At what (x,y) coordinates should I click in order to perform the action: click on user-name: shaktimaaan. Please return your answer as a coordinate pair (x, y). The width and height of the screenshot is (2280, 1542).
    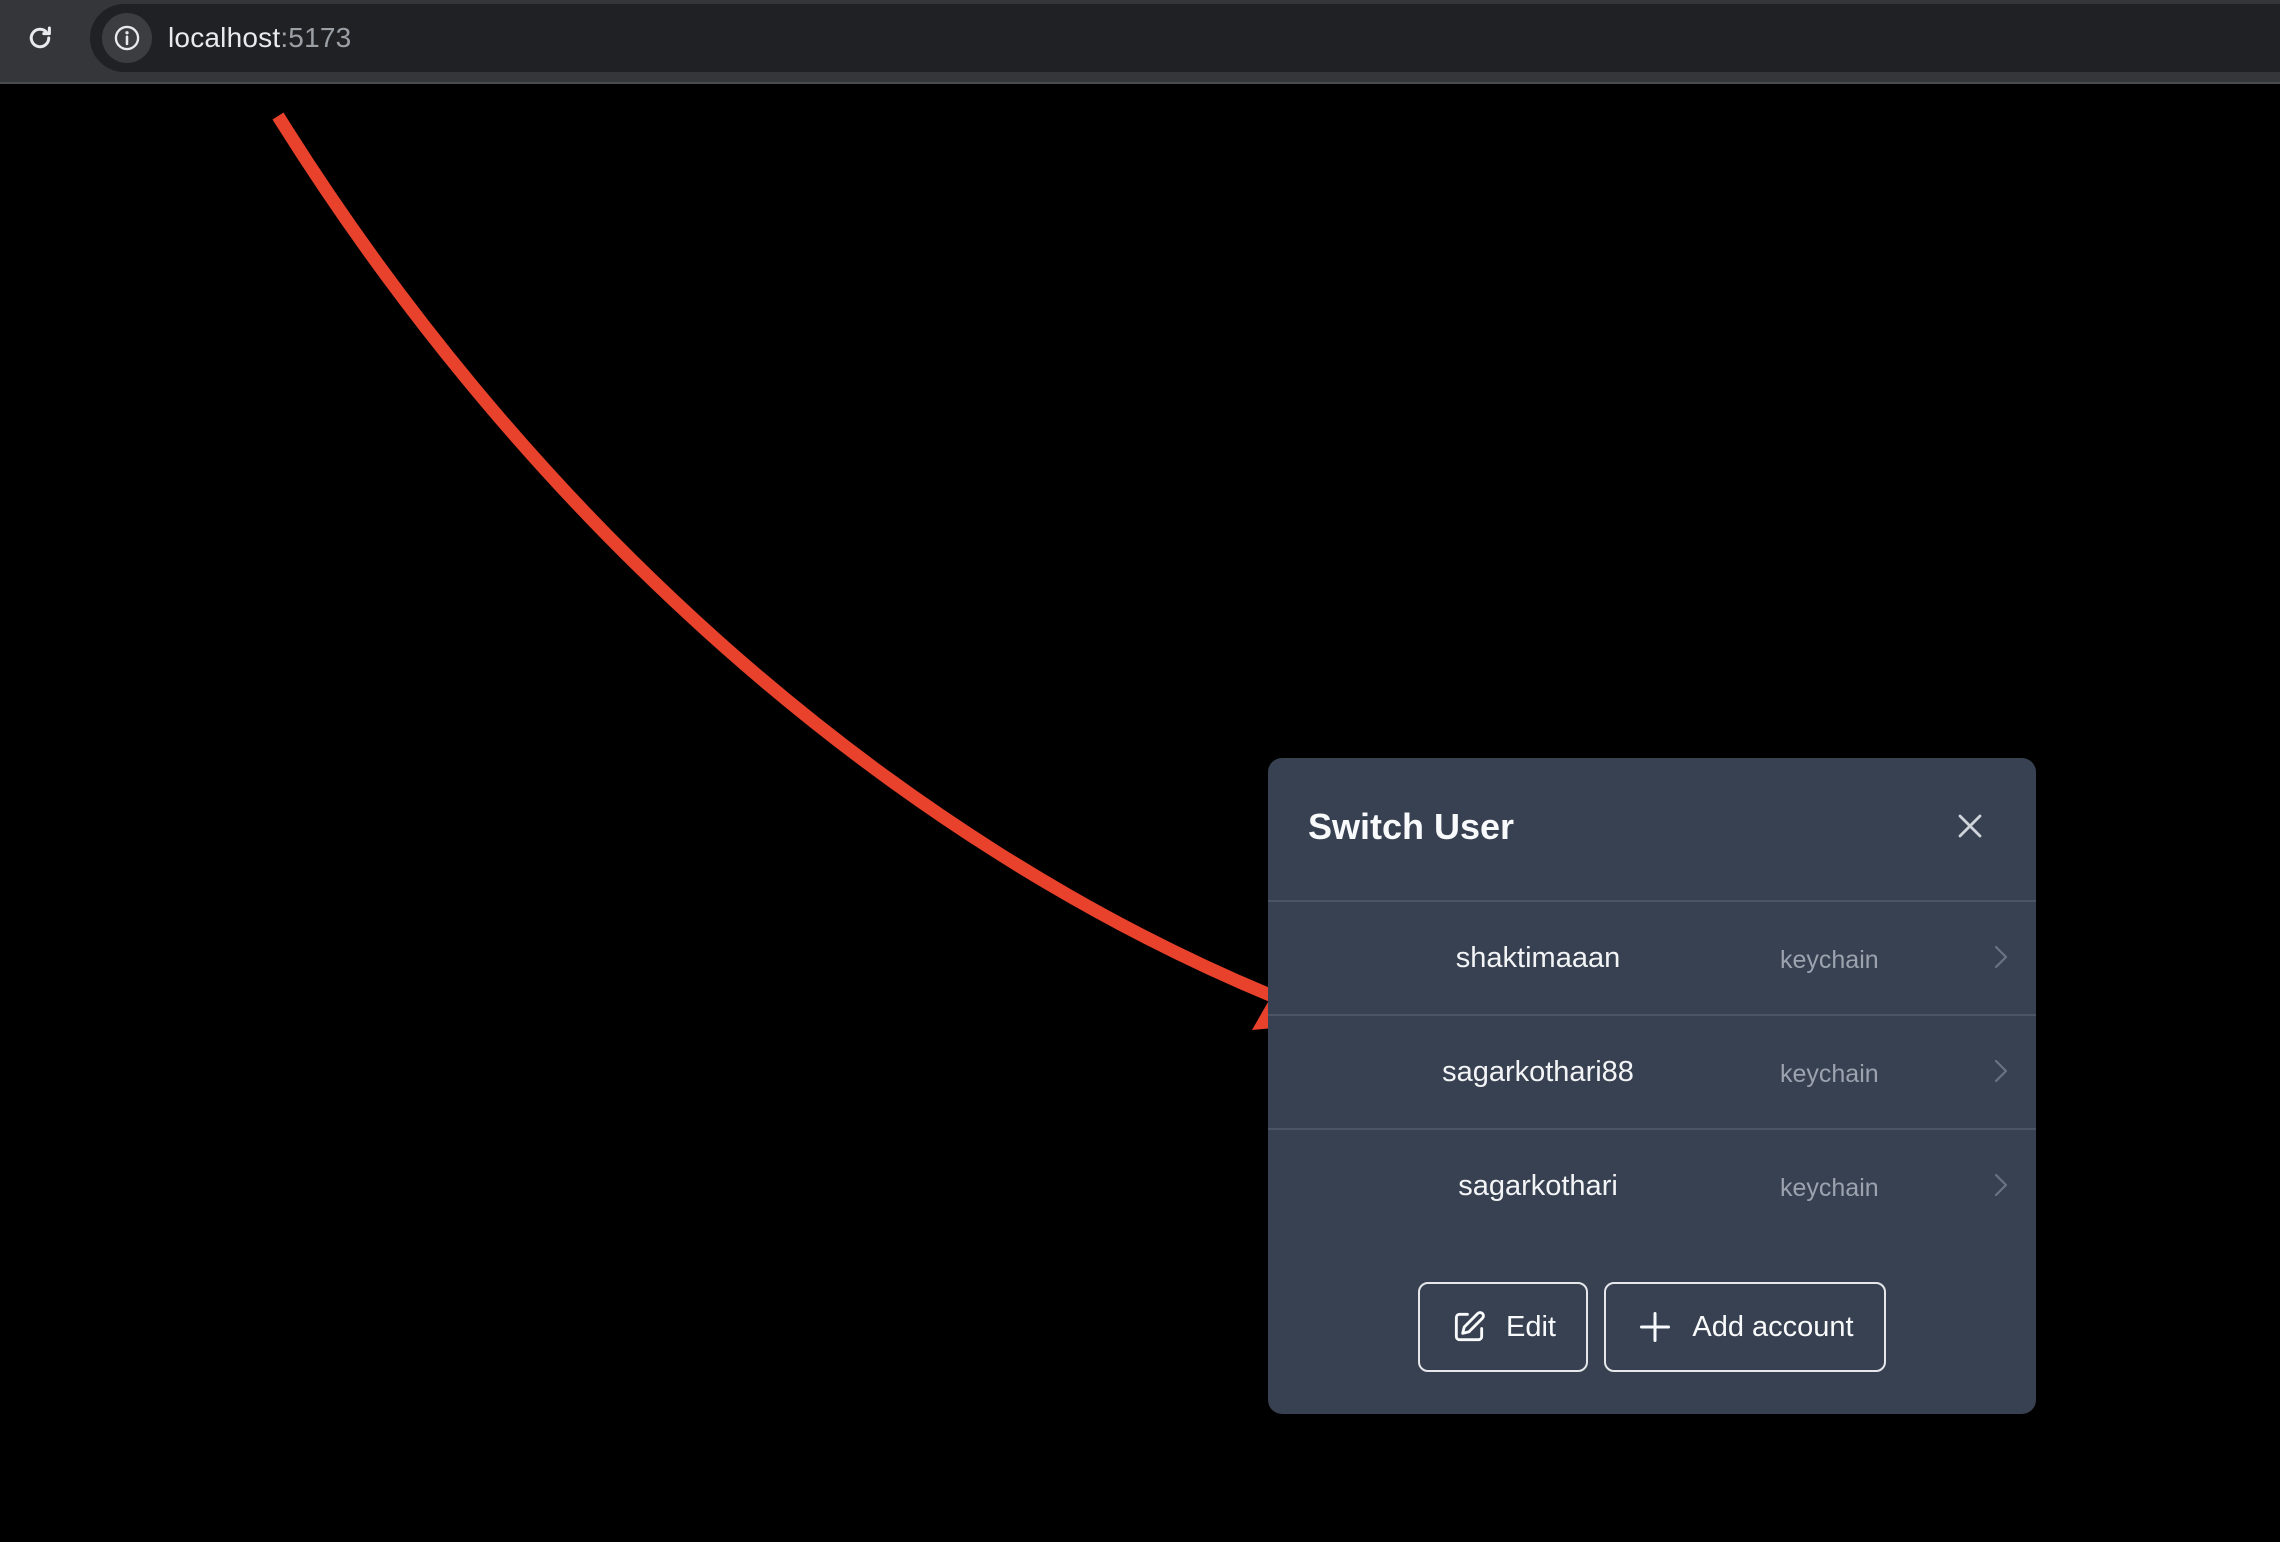
    Looking at the image, I should click on (1538, 957).